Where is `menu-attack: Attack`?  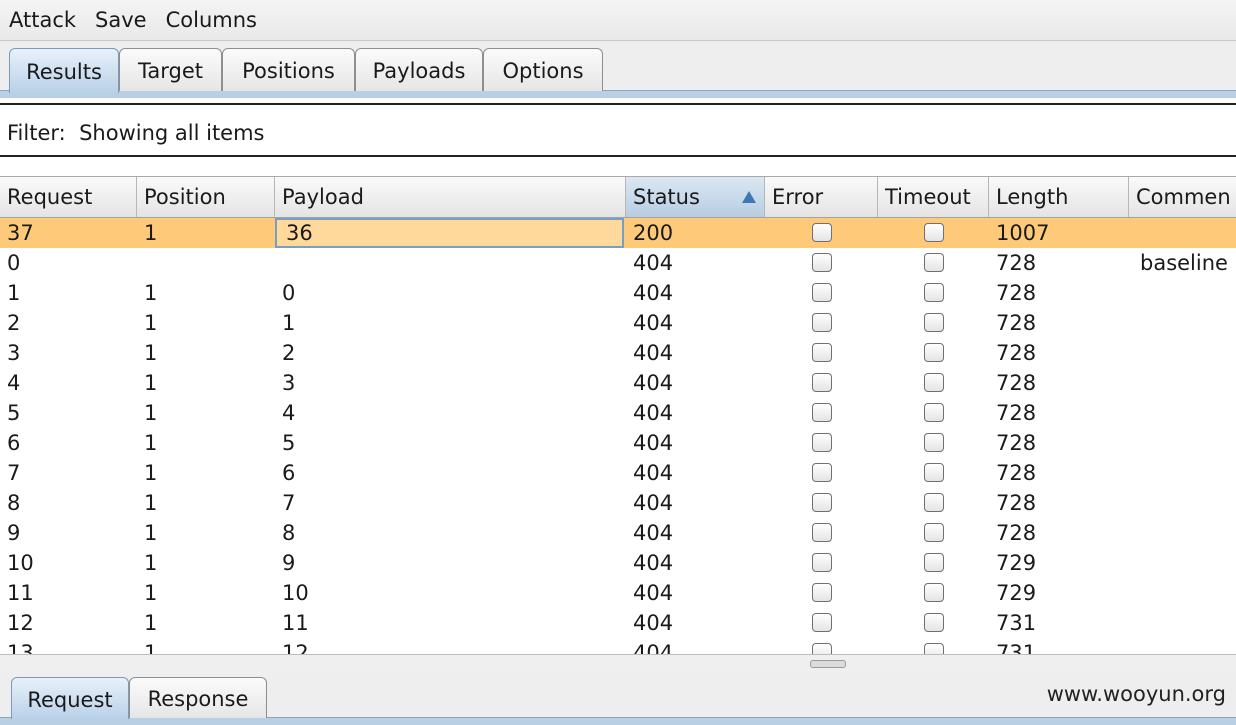
menu-attack: Attack is located at coordinates (42, 20).